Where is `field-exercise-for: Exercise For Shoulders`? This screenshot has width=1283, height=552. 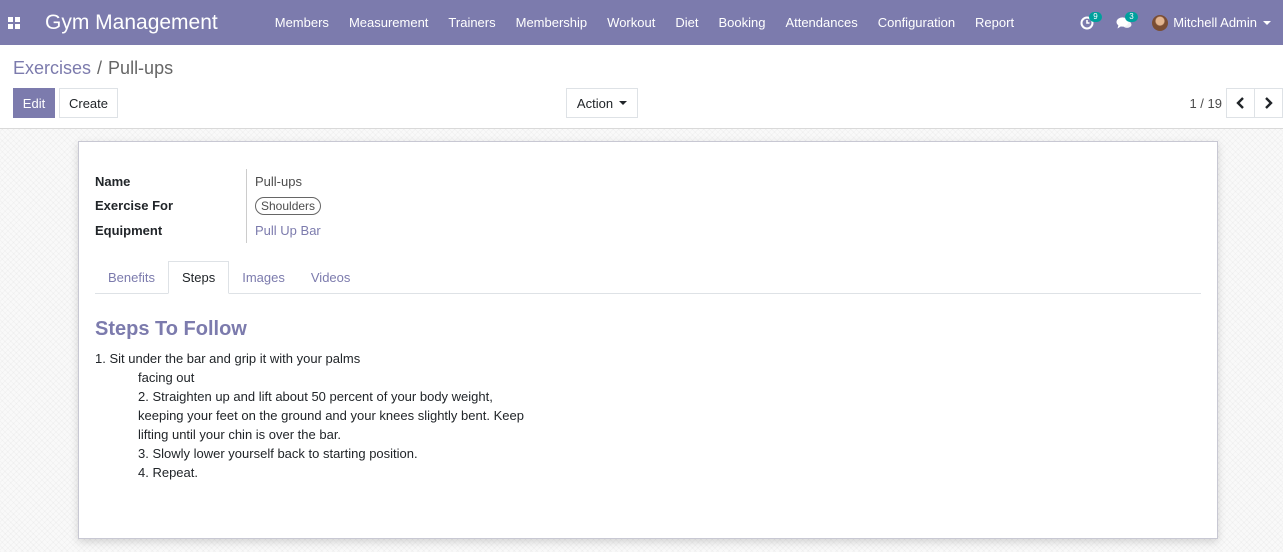 field-exercise-for: Exercise For Shoulders is located at coordinates (208, 205).